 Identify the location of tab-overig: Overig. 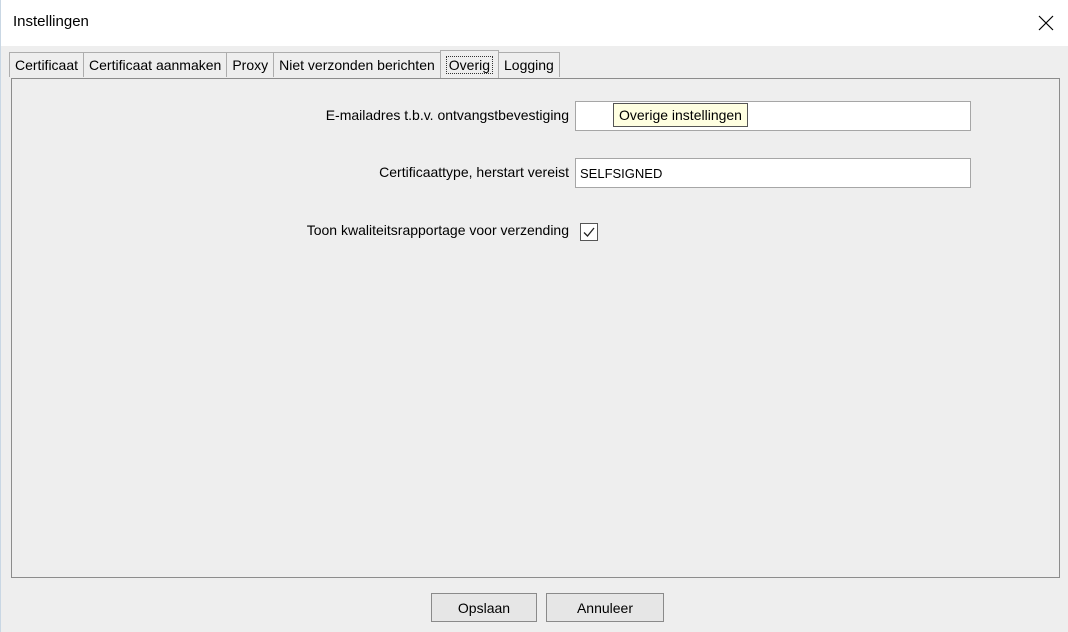
(469, 64).